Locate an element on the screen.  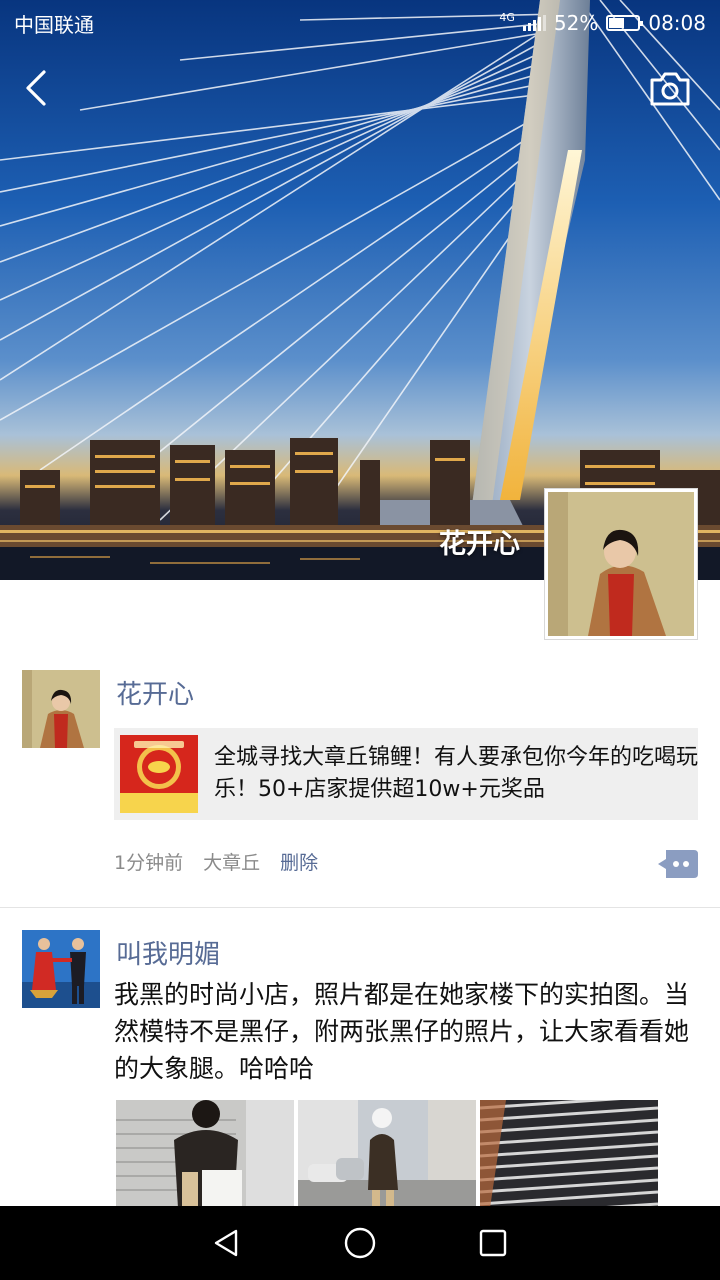
shared-link-title: 全城寻找大章丘锦鲤！有人要承包你今年的吃喝玩乐！50+店家提供超10w+元奖品 is located at coordinates (456, 773).